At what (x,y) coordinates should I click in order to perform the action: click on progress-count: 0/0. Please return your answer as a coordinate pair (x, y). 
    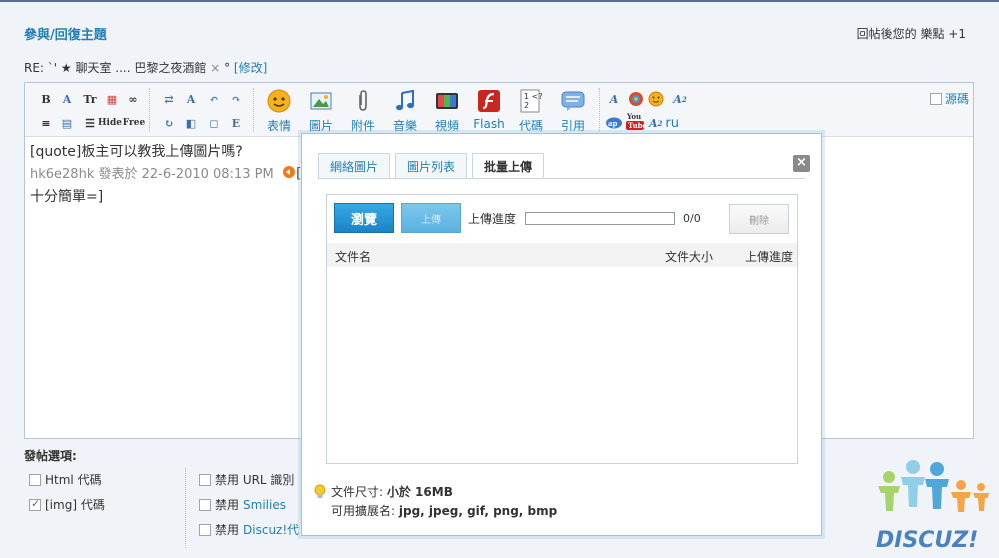
    Looking at the image, I should click on (692, 218).